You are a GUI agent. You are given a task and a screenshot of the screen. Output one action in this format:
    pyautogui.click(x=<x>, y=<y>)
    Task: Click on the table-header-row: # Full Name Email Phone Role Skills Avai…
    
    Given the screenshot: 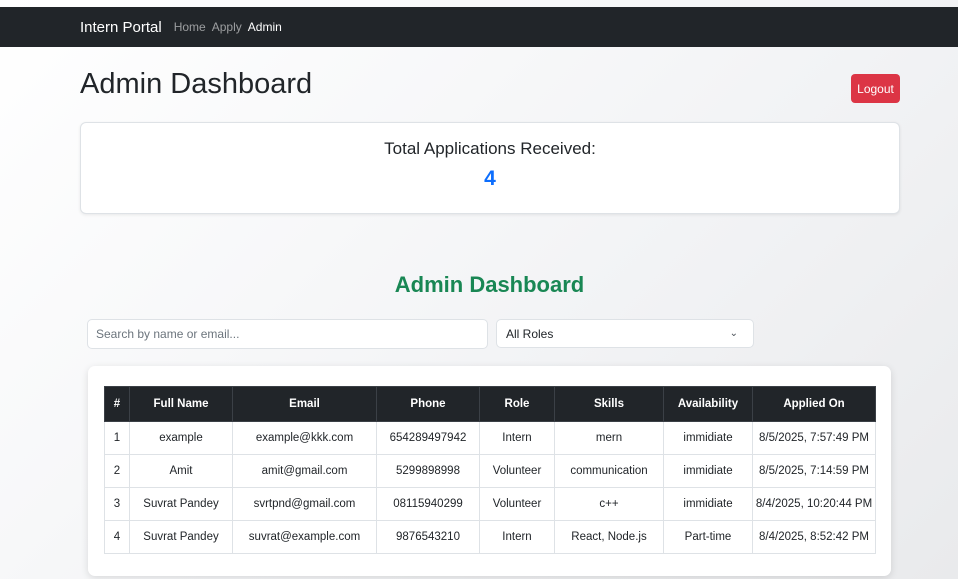 What is the action you would take?
    pyautogui.click(x=490, y=404)
    